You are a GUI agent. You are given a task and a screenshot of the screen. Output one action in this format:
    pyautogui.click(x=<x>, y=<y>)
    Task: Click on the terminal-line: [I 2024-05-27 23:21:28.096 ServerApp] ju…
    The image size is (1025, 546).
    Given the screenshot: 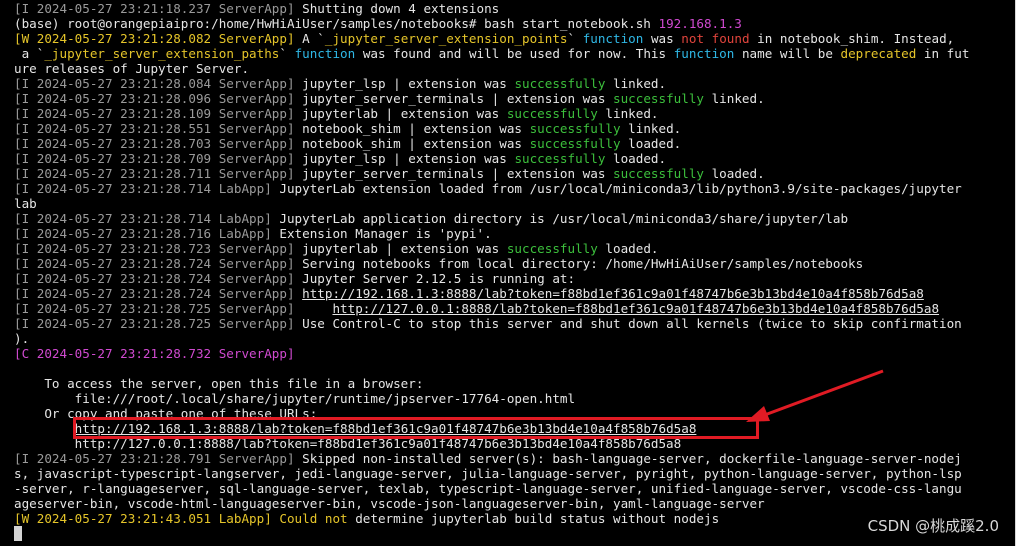 What is the action you would take?
    pyautogui.click(x=512, y=98)
    